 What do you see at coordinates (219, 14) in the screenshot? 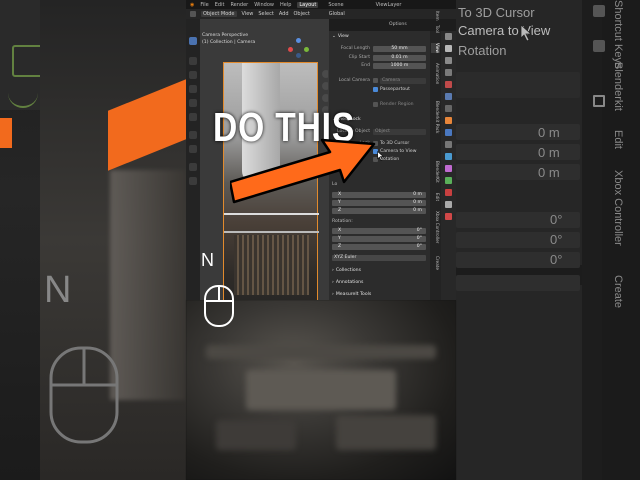
I see `mode-dropdown: Object Mode` at bounding box center [219, 14].